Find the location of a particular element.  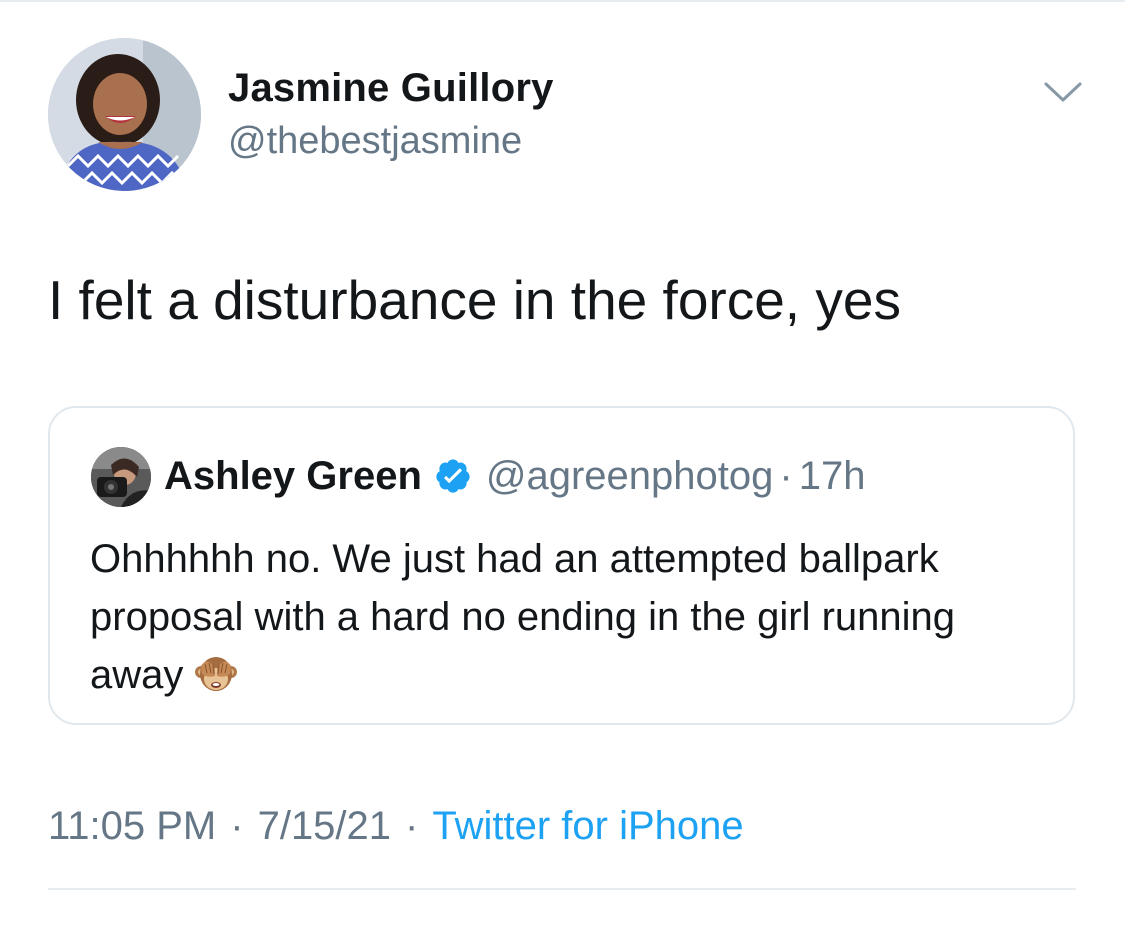

tweet-text: I felt a disturbance in the force, yes is located at coordinates (474, 300).